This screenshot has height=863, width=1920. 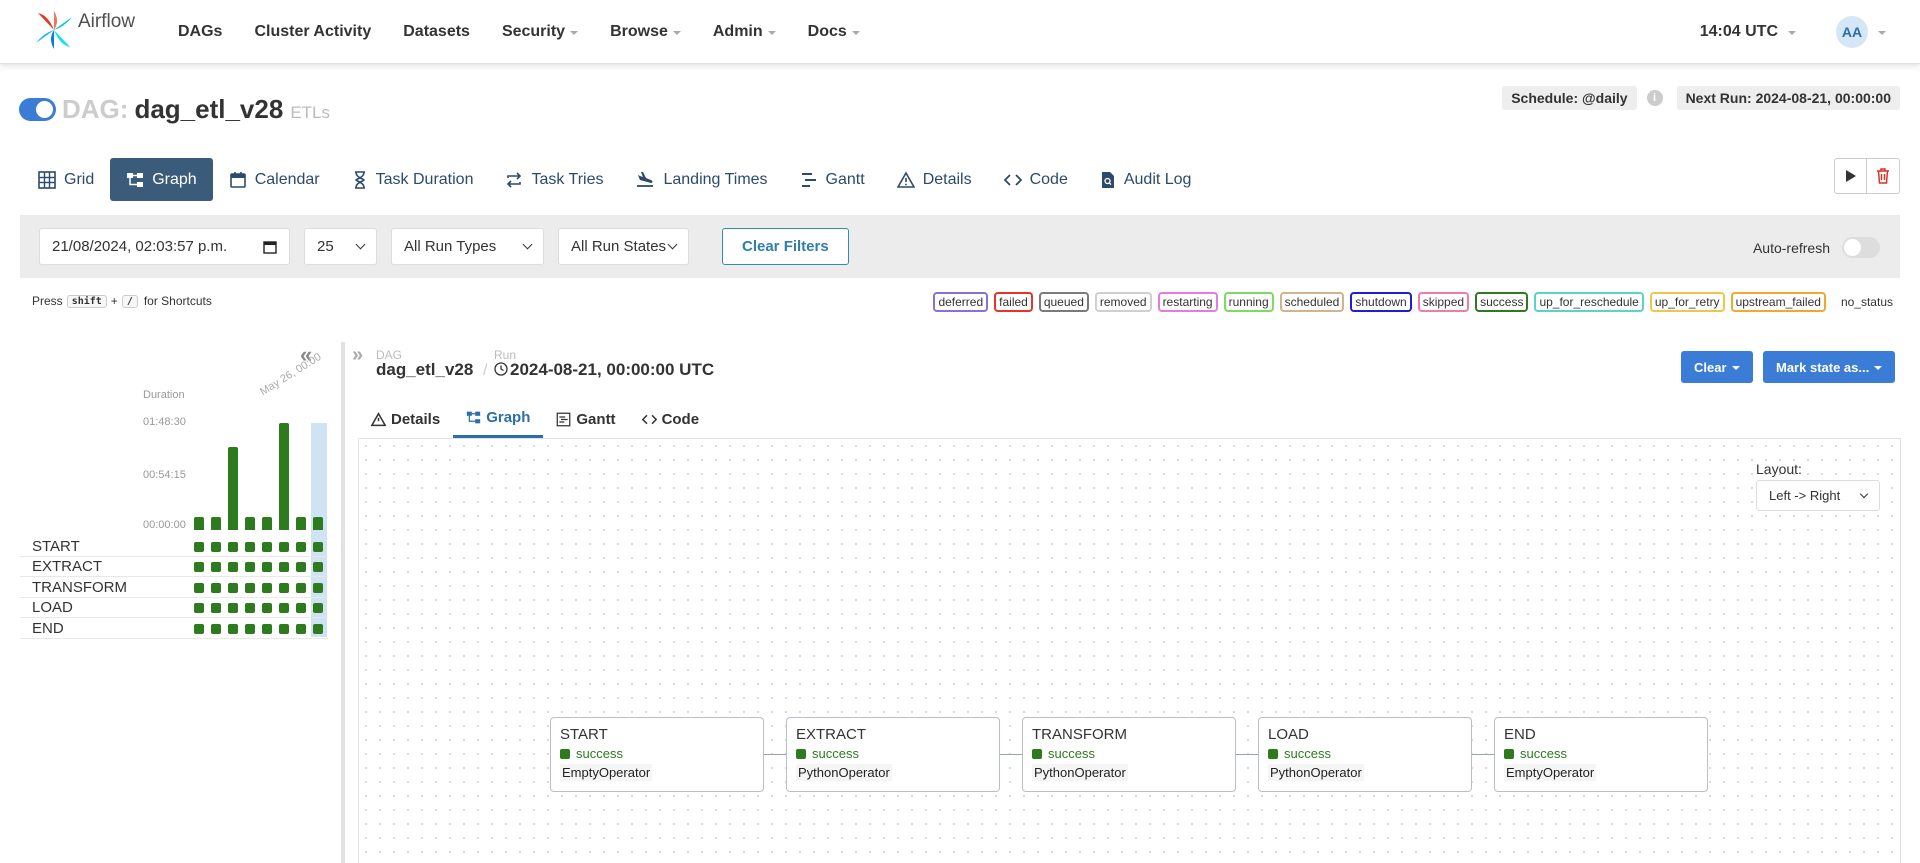 What do you see at coordinates (424, 370) in the screenshot?
I see `breadcrumb-dag: dag_etl_v28` at bounding box center [424, 370].